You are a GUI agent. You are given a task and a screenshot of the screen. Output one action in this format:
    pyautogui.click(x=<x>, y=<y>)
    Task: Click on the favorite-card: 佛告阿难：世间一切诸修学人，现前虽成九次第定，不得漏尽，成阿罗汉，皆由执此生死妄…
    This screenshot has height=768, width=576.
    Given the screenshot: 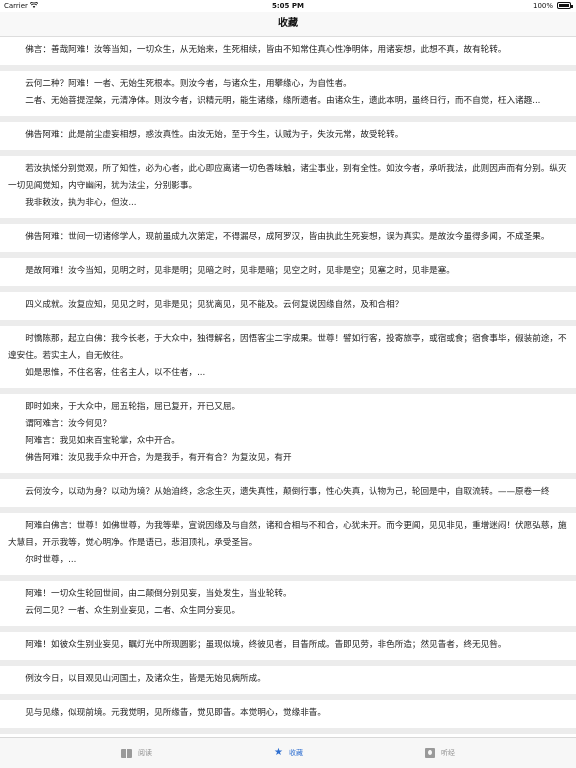 What is the action you would take?
    pyautogui.click(x=288, y=241)
    